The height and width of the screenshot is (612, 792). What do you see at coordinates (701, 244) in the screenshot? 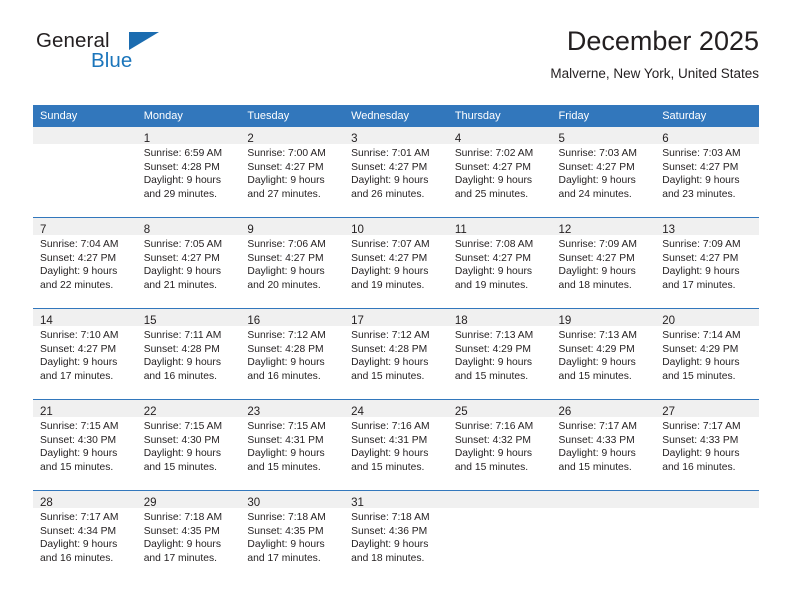
I see `sunrise-text: Sunrise: 7:09 AM` at bounding box center [701, 244].